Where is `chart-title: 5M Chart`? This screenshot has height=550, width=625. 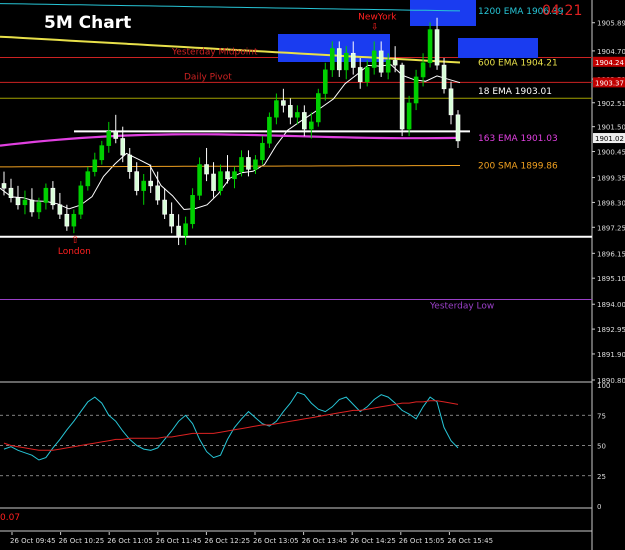
chart-title: 5M Chart is located at coordinates (87, 23).